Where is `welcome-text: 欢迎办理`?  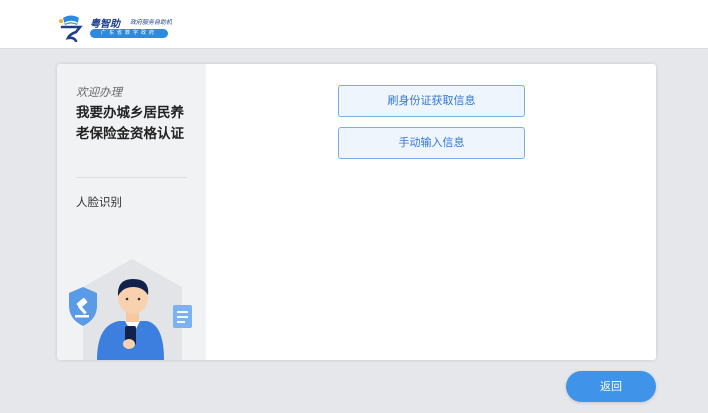 welcome-text: 欢迎办理 is located at coordinates (99, 92).